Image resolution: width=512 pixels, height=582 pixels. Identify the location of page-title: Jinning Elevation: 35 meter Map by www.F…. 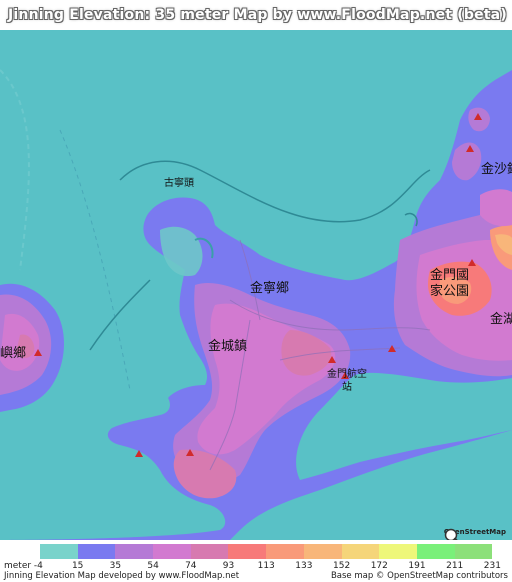
(257, 15).